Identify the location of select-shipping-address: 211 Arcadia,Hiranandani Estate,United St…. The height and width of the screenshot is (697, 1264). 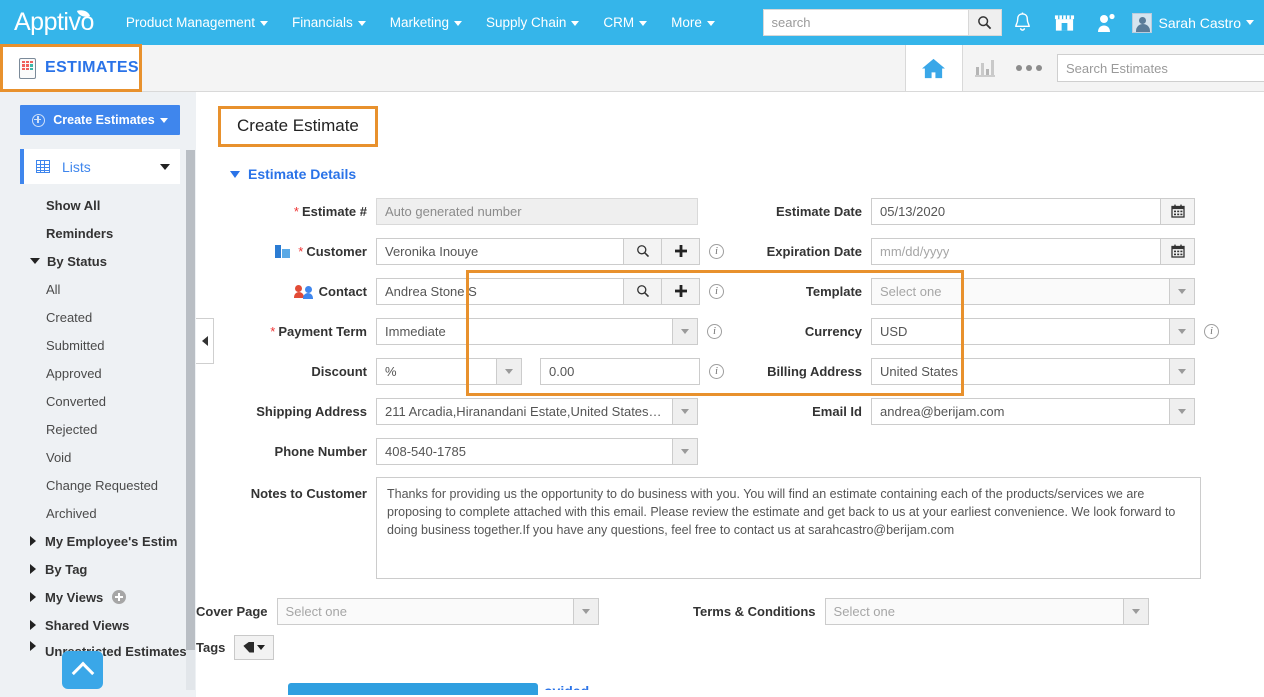
(524, 411).